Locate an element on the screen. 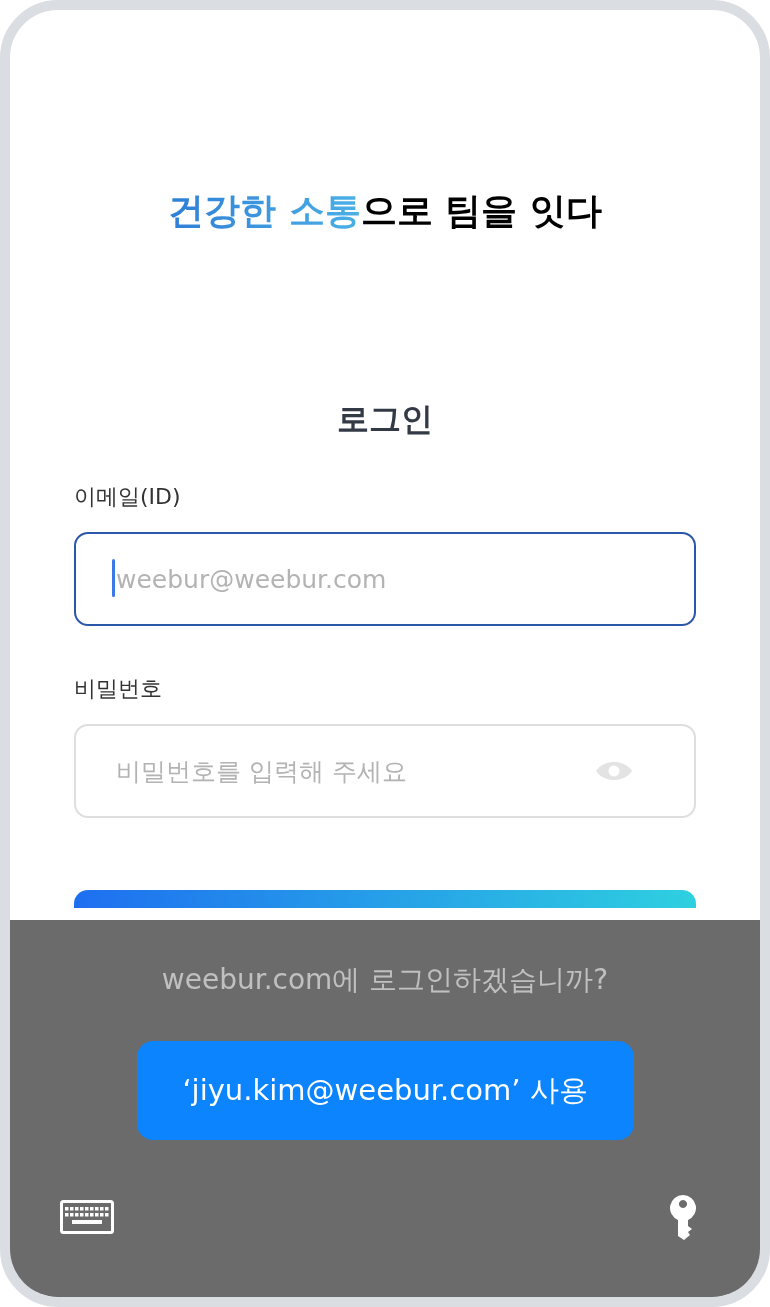  use-account-button: ‘jiyu.kim@weebur.com’ 사용 is located at coordinates (385, 1090).